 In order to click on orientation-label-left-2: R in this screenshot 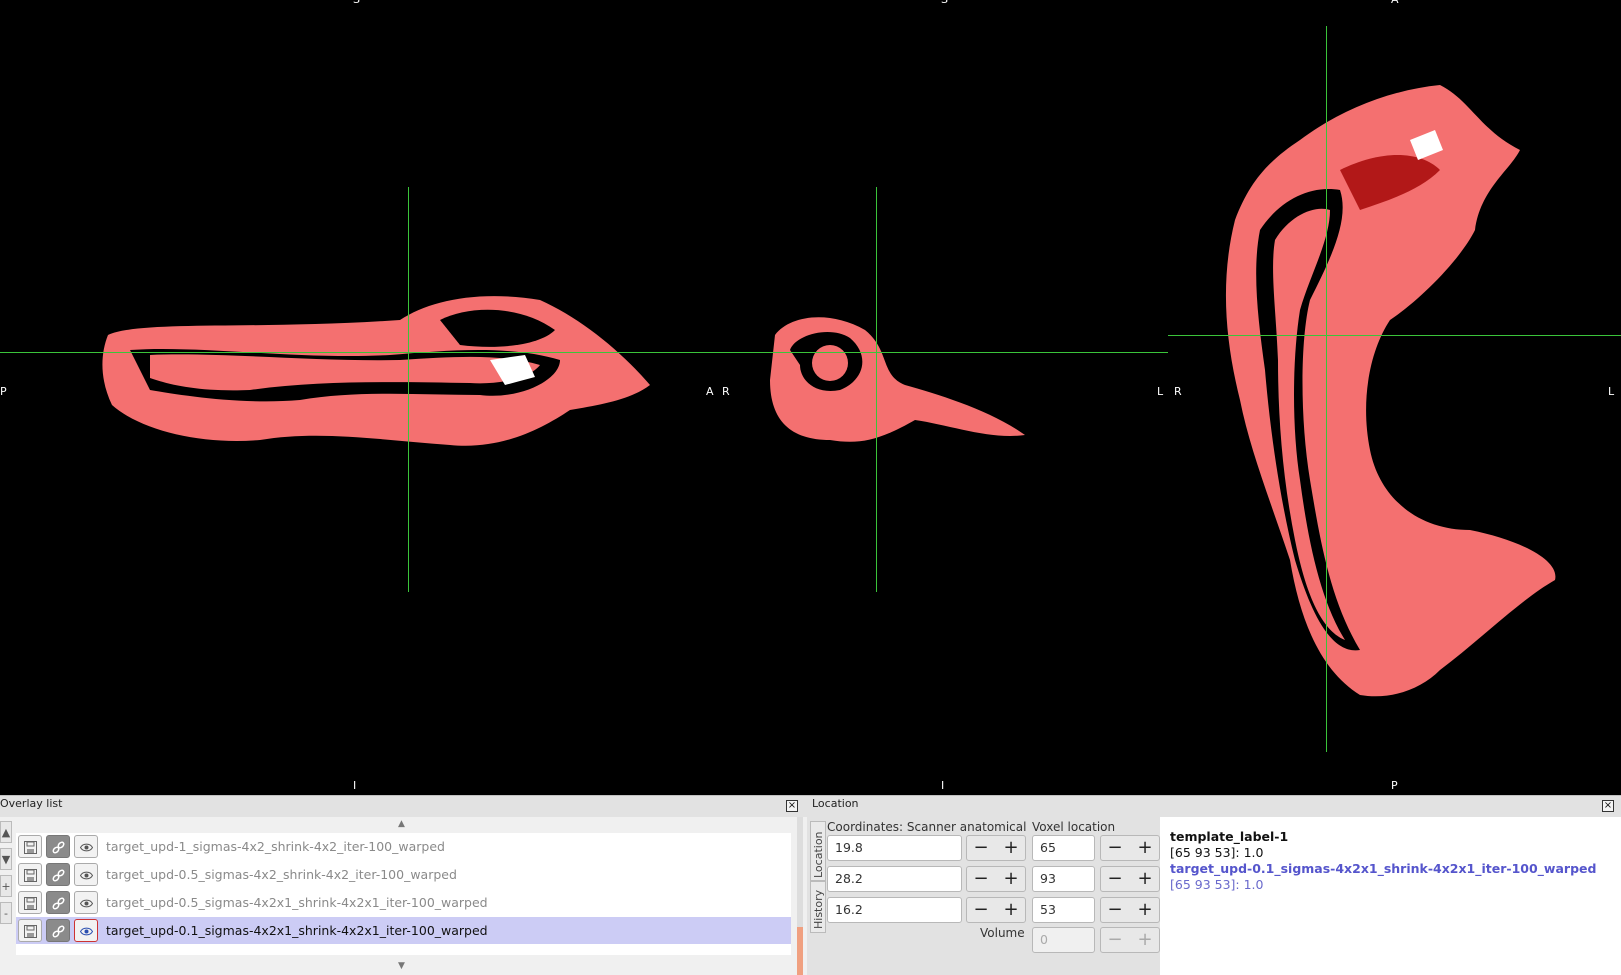, I will do `click(726, 391)`.